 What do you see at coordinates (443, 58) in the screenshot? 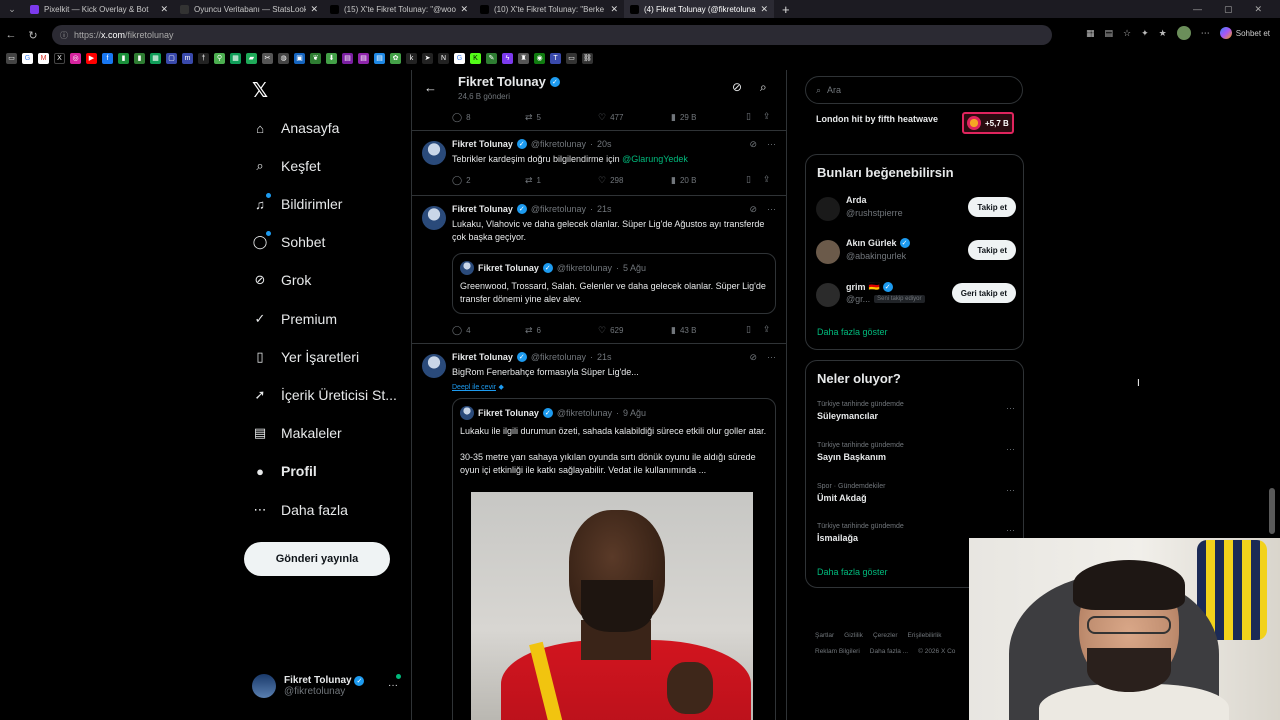
I see `n-icon: N` at bounding box center [443, 58].